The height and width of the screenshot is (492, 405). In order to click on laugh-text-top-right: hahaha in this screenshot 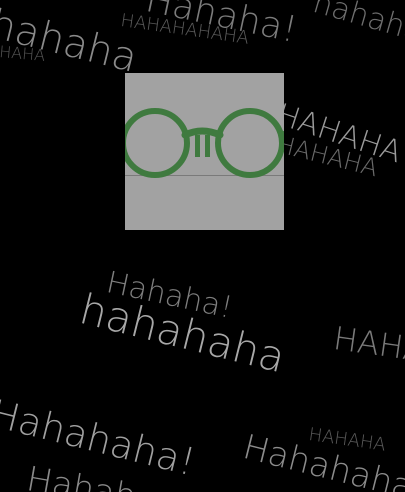, I will do `click(357, 25)`.